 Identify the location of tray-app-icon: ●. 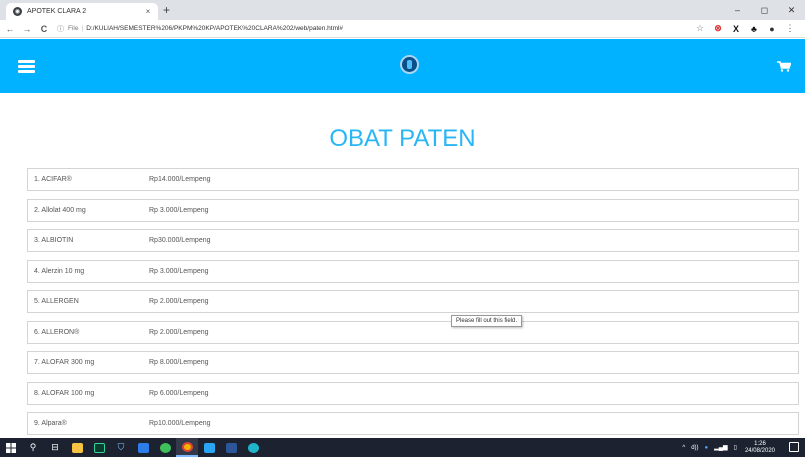
(707, 448).